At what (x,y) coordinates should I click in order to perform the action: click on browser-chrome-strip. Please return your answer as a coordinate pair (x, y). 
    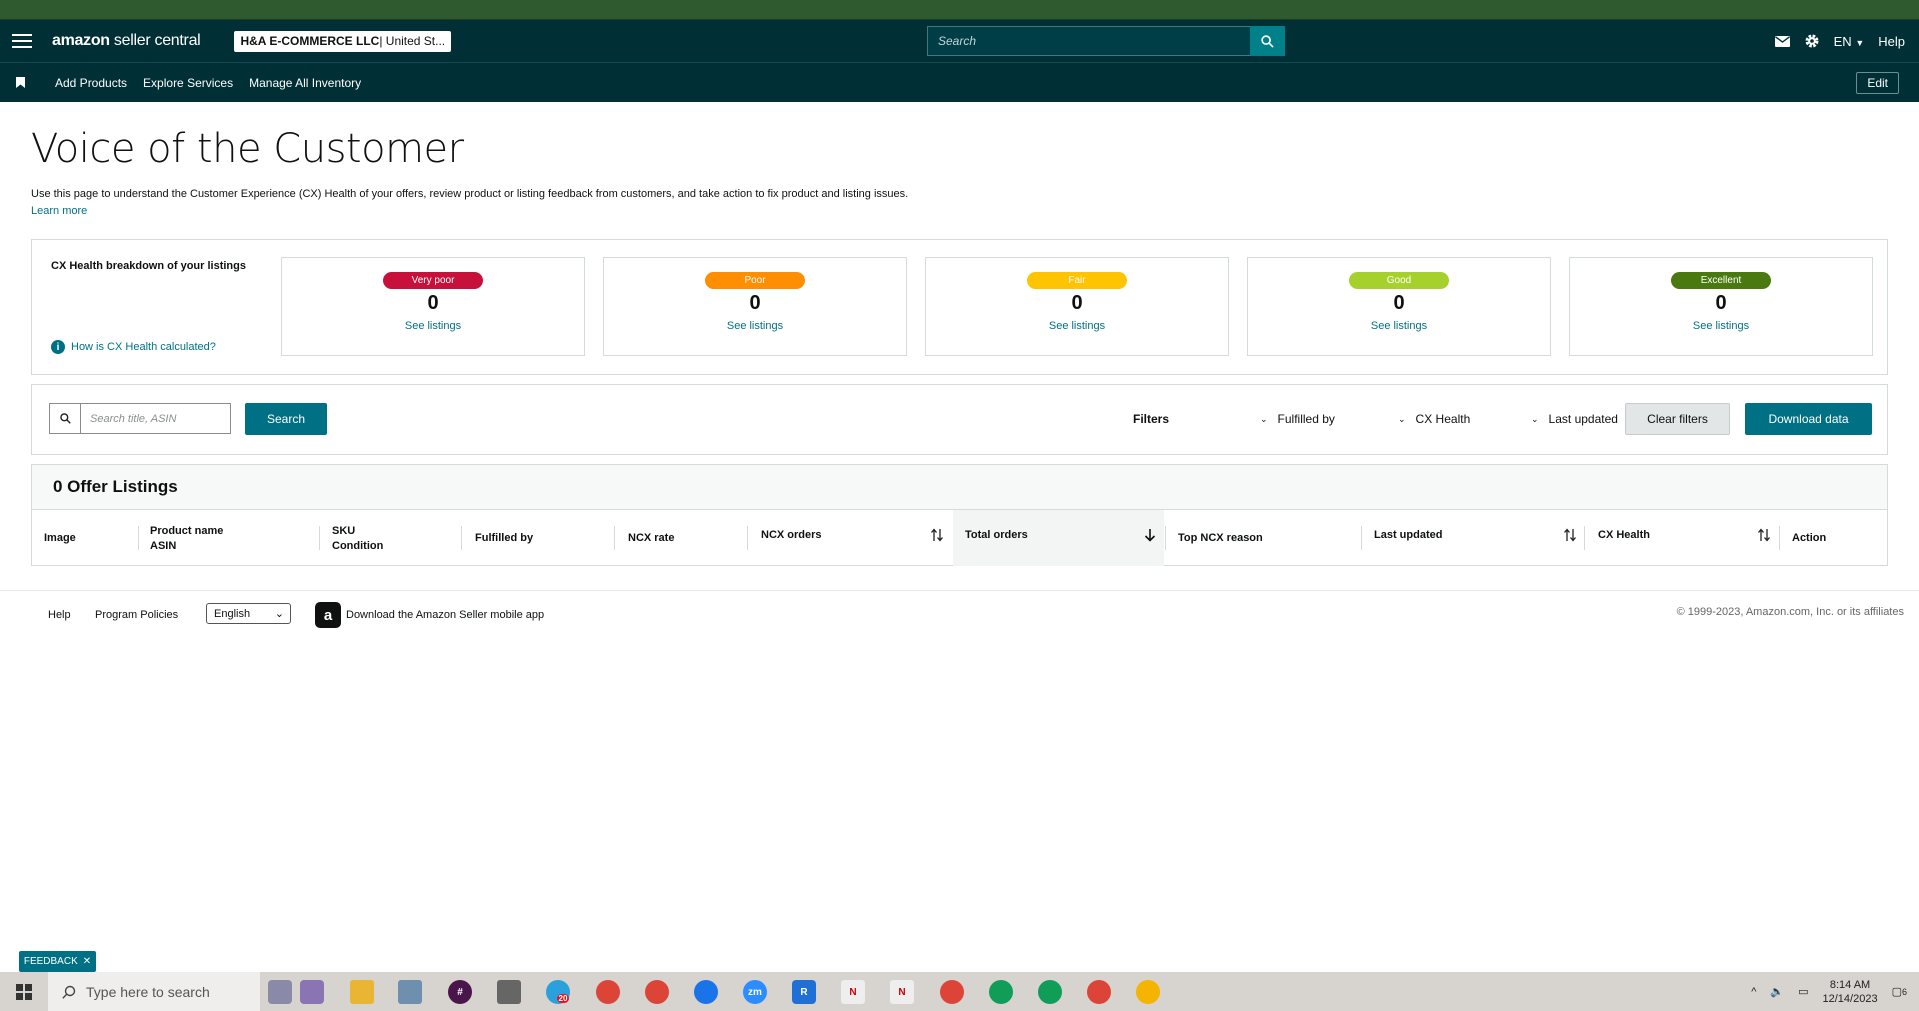
    Looking at the image, I should click on (959, 10).